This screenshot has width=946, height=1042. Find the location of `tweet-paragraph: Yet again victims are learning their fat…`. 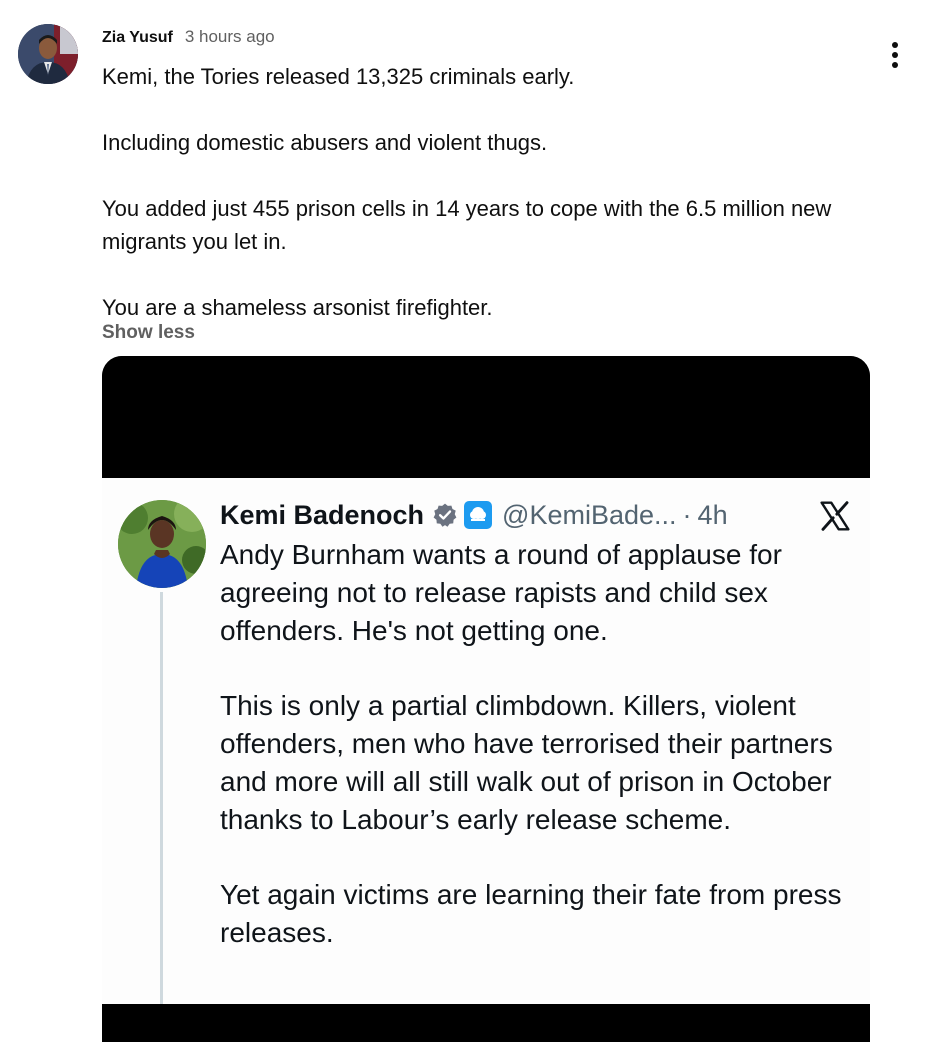

tweet-paragraph: Yet again victims are learning their fat… is located at coordinates (531, 913).